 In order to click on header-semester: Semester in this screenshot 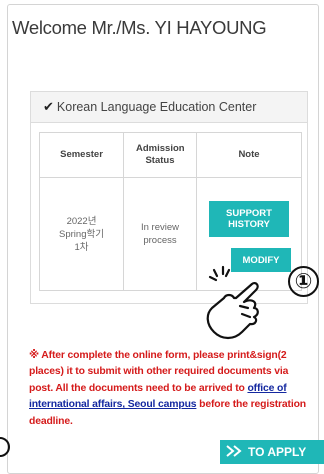, I will do `click(81, 155)`.